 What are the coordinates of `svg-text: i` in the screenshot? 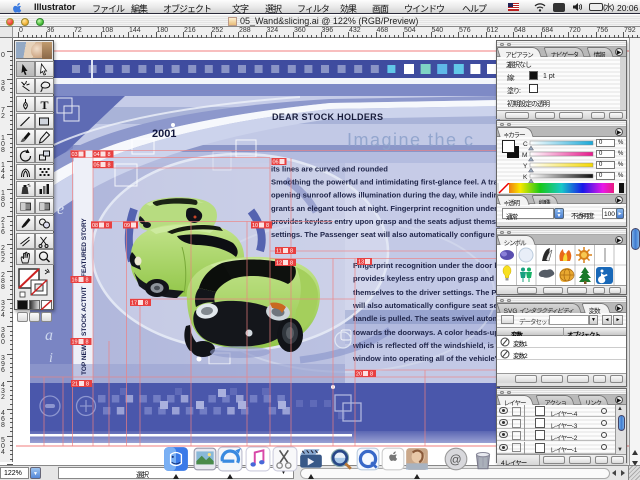 It's located at (51, 358).